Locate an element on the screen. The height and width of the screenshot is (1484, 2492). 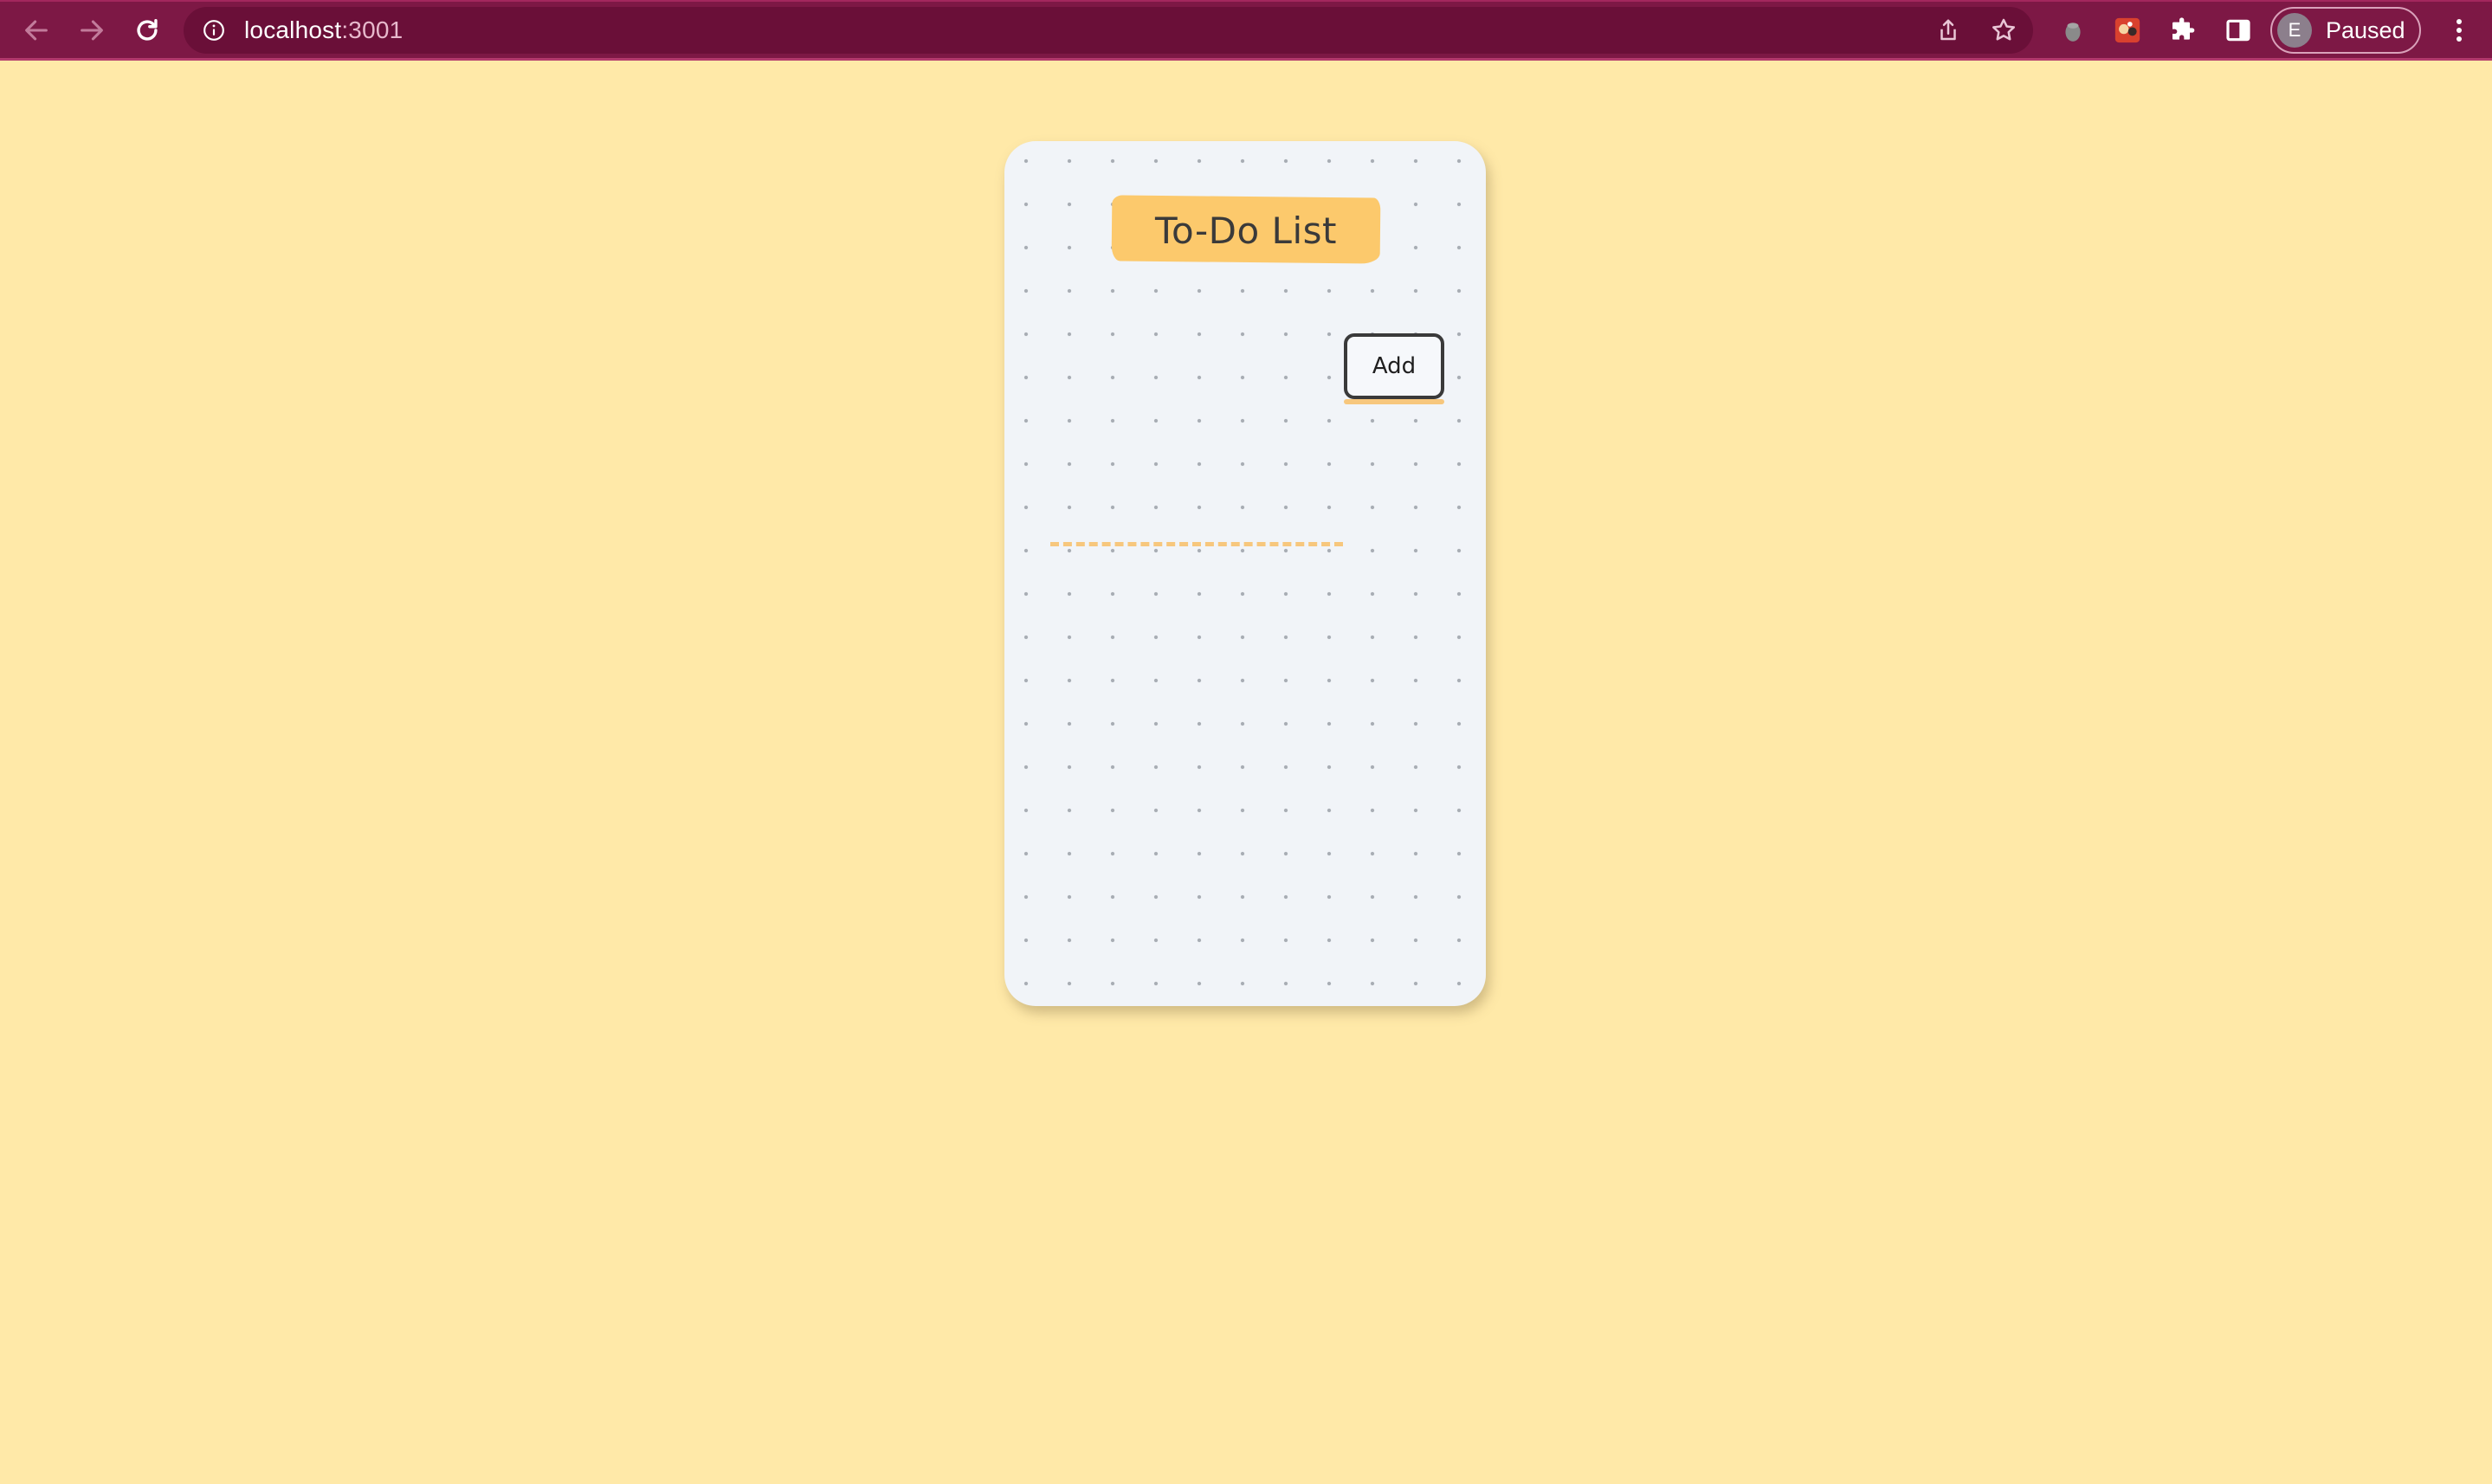
side-panel-icon is located at coordinates (2238, 31).